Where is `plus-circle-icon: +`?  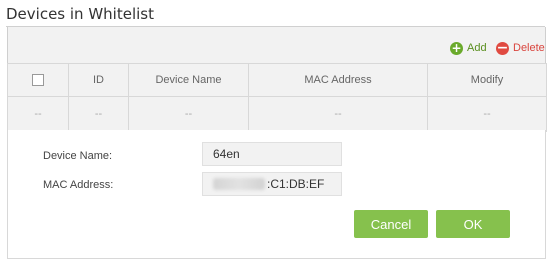
plus-circle-icon: + is located at coordinates (456, 47).